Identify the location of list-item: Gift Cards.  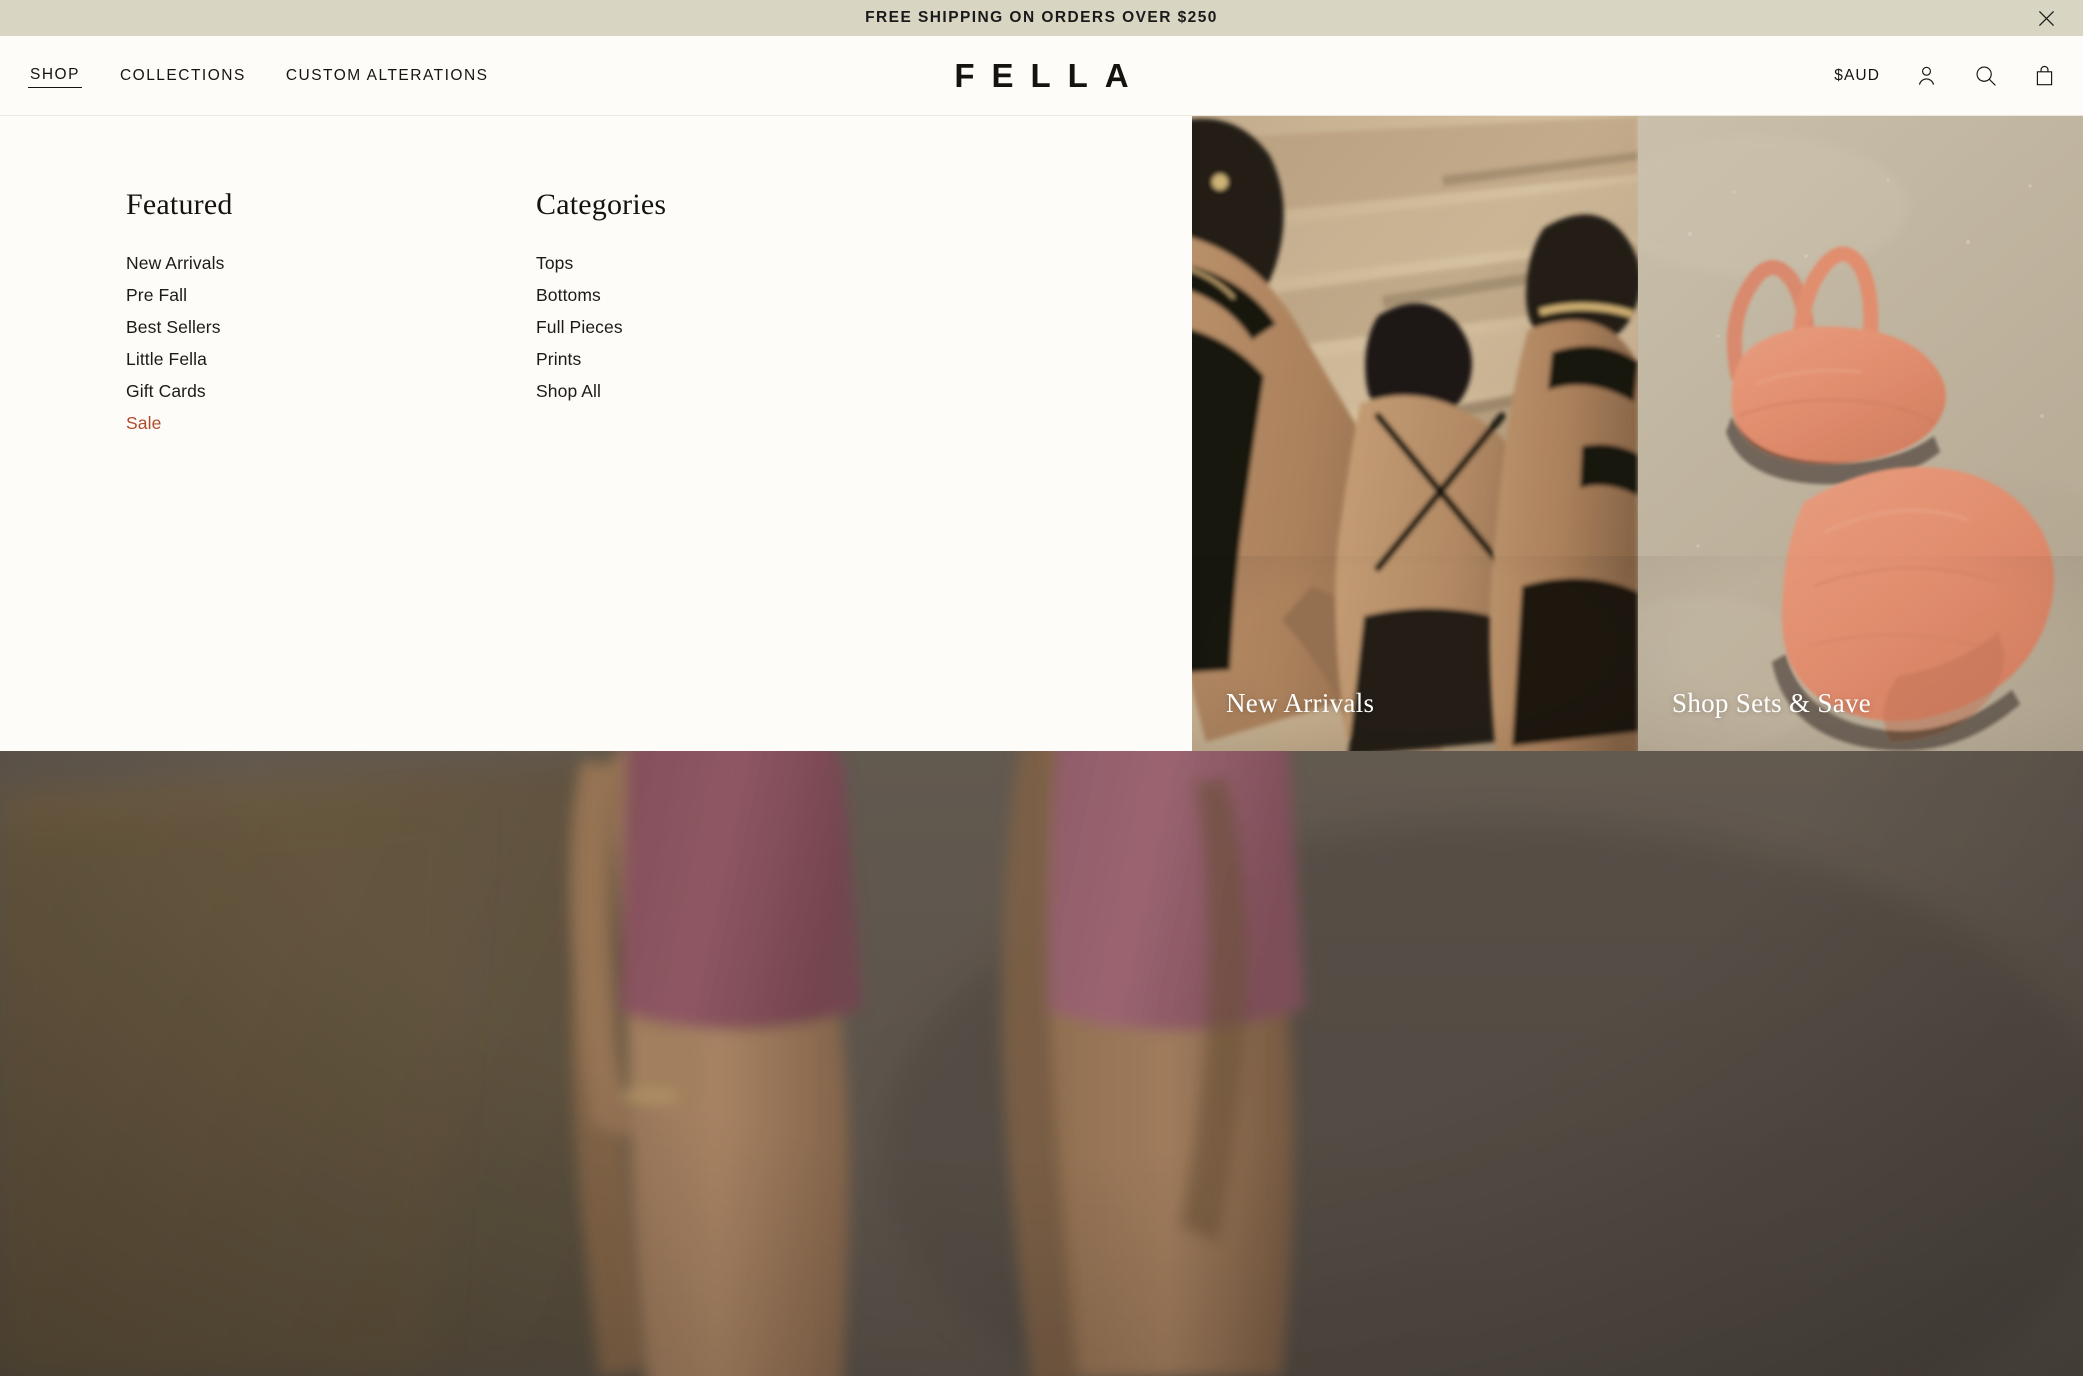
(241, 391).